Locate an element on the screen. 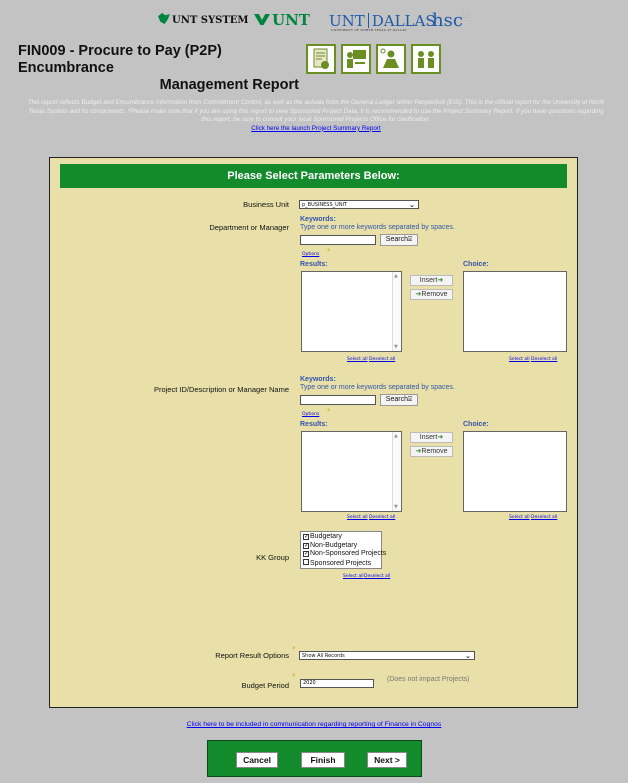  unt-system-logo: UNT SYSTEM is located at coordinates (203, 19).